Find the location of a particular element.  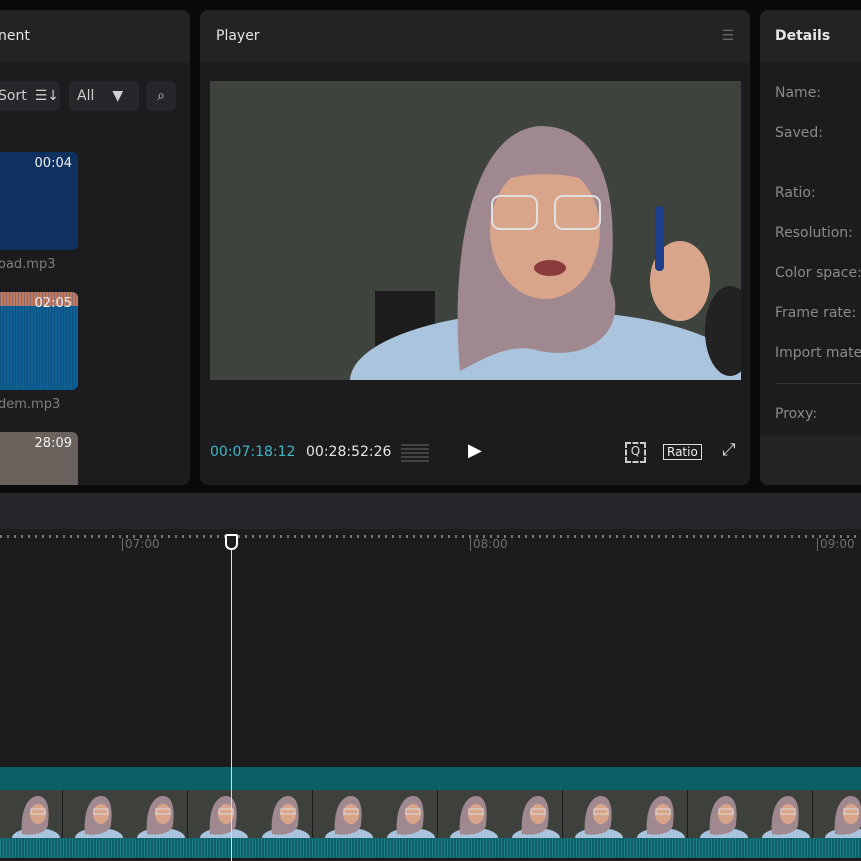

menu-icon: ☰ is located at coordinates (727, 36).